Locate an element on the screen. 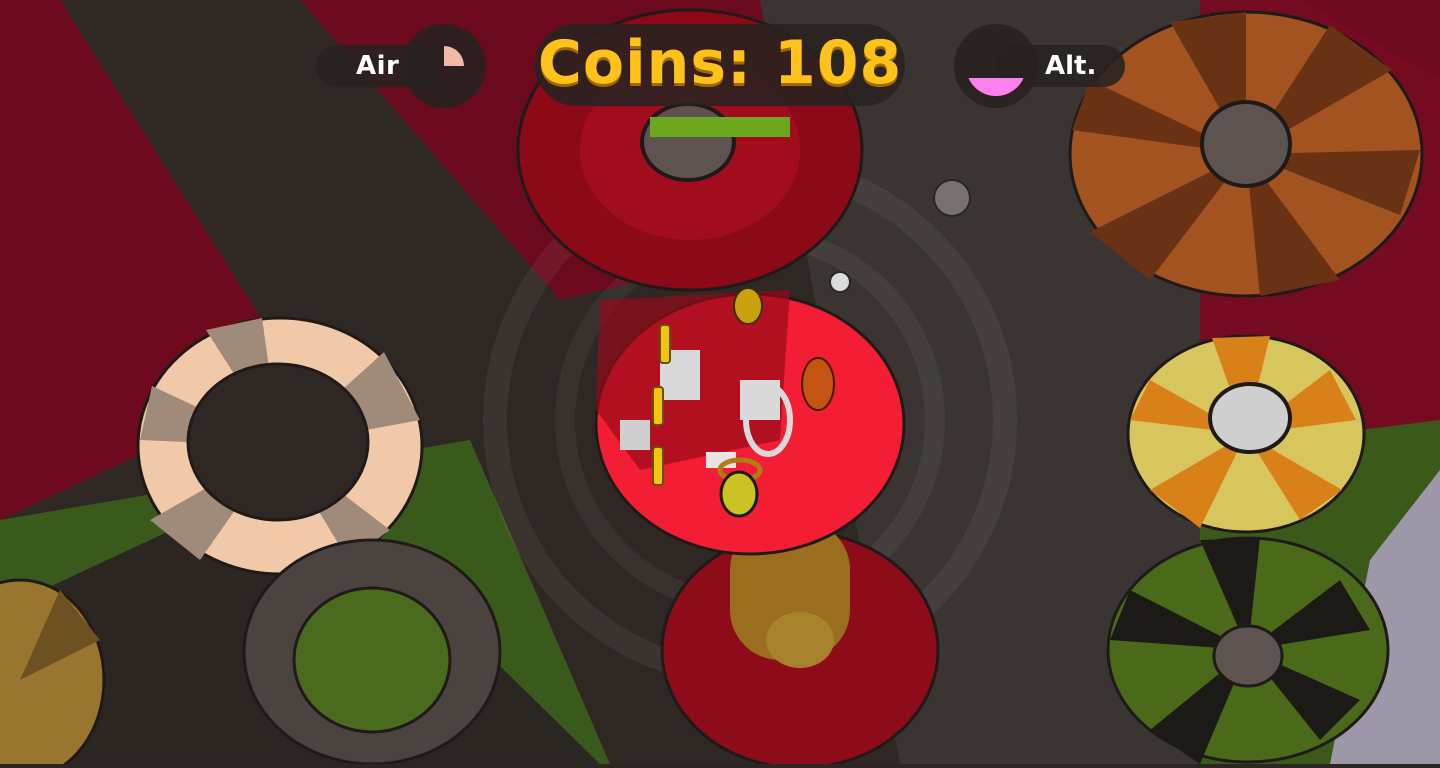 This screenshot has width=1440, height=768. gold-pillar-top is located at coordinates (800, 640).